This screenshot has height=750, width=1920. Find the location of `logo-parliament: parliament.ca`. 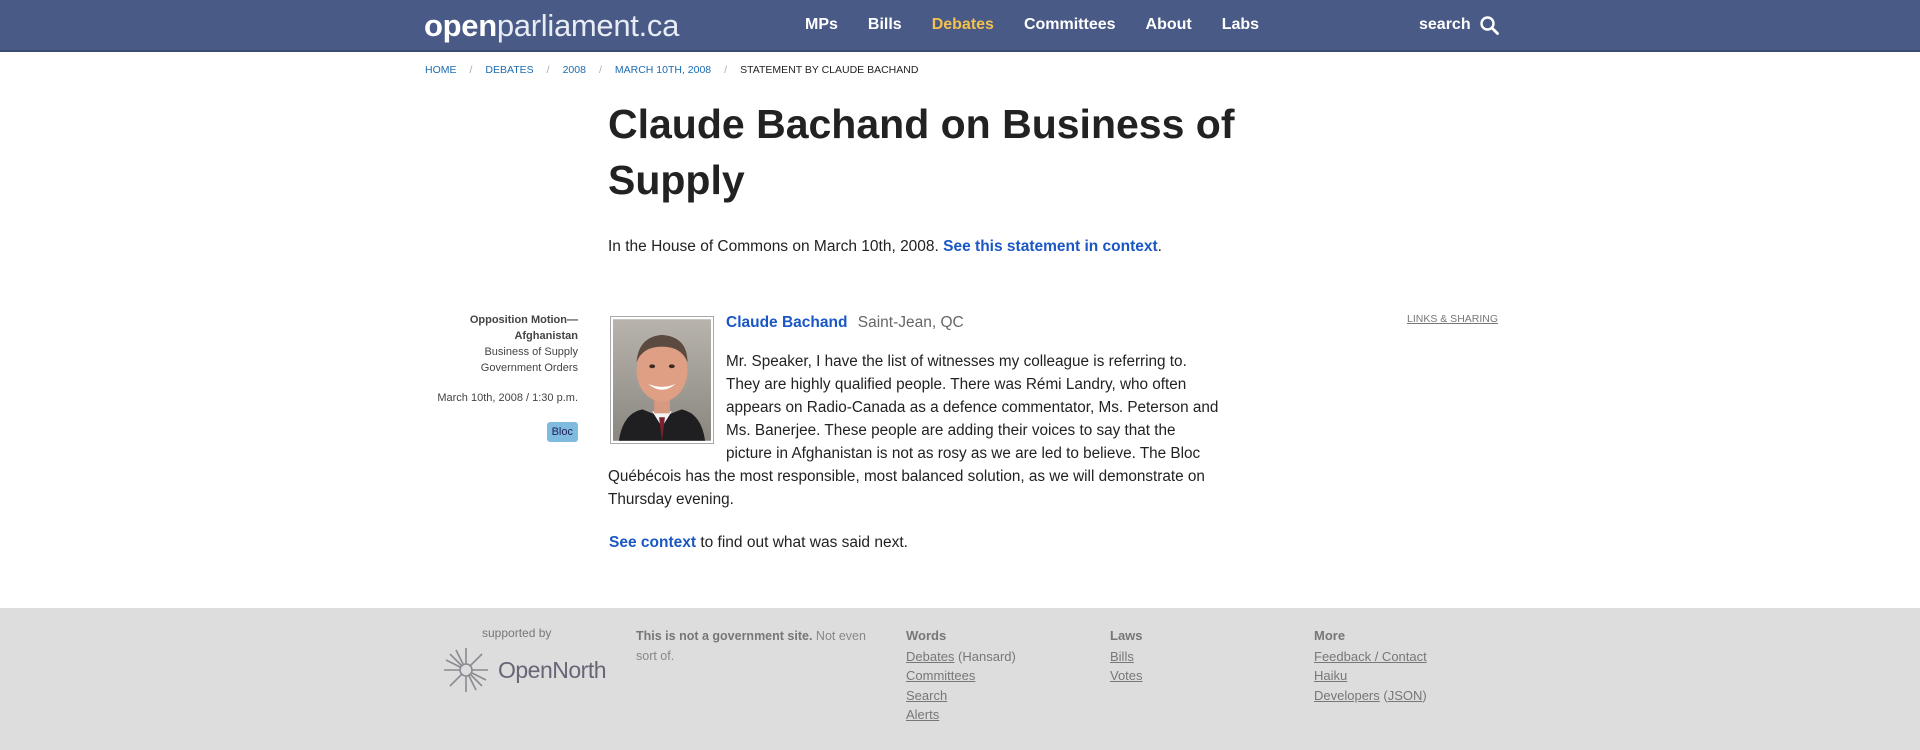

logo-parliament: parliament.ca is located at coordinates (588, 25).